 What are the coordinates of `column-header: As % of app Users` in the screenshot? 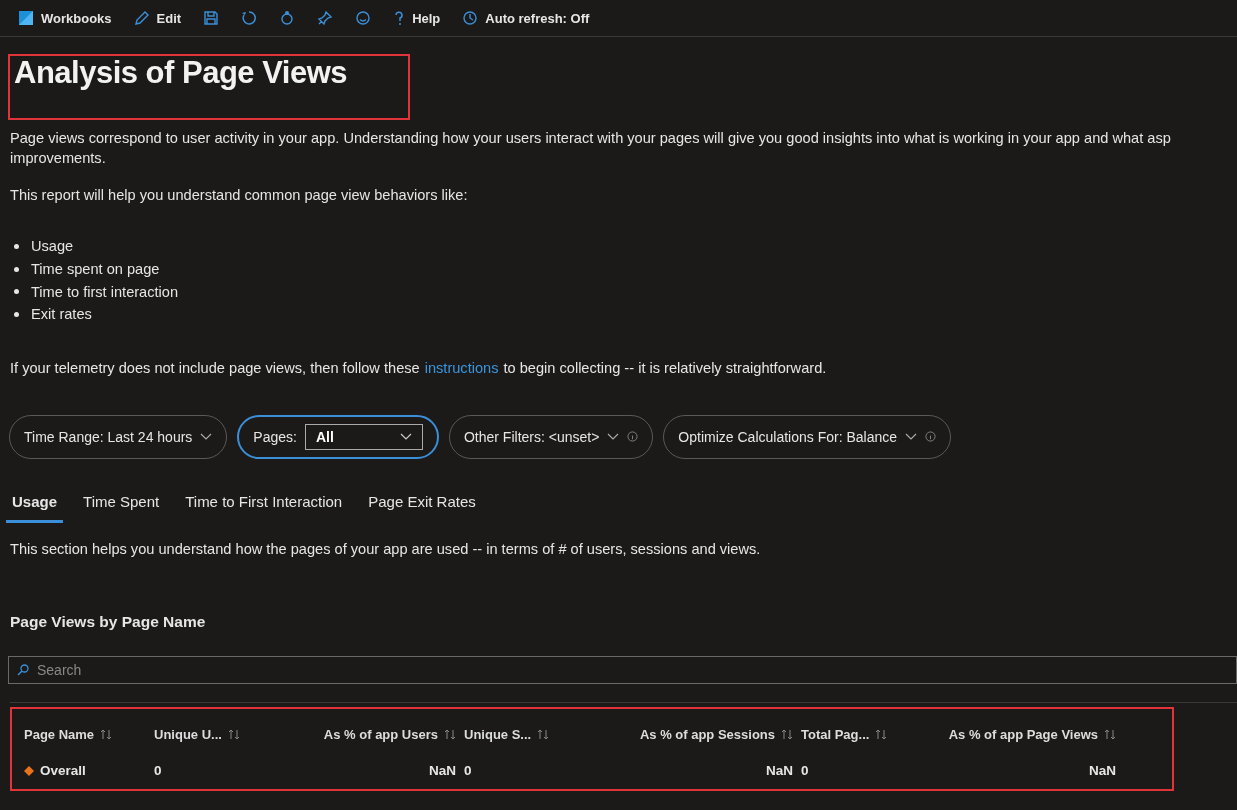 It's located at (380, 735).